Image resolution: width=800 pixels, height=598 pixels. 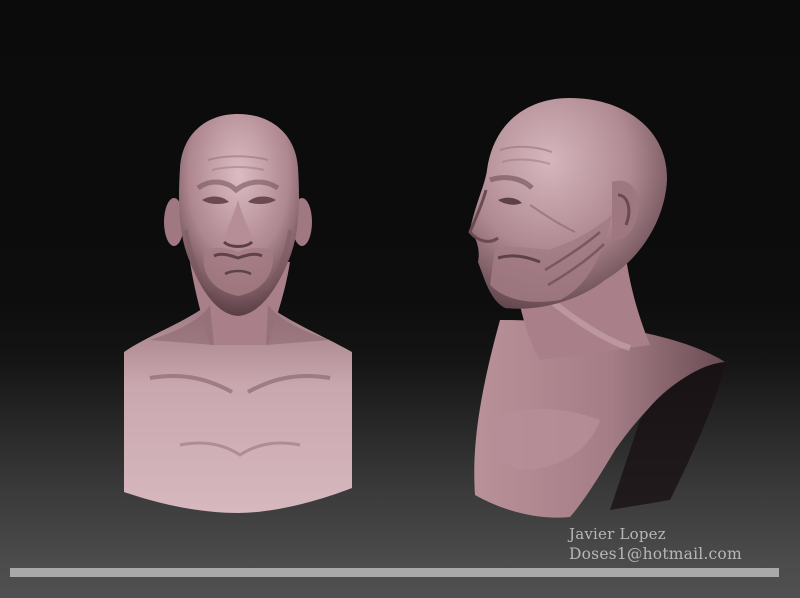 I want to click on author-email: Doses1@hotmail.com, so click(x=655, y=554).